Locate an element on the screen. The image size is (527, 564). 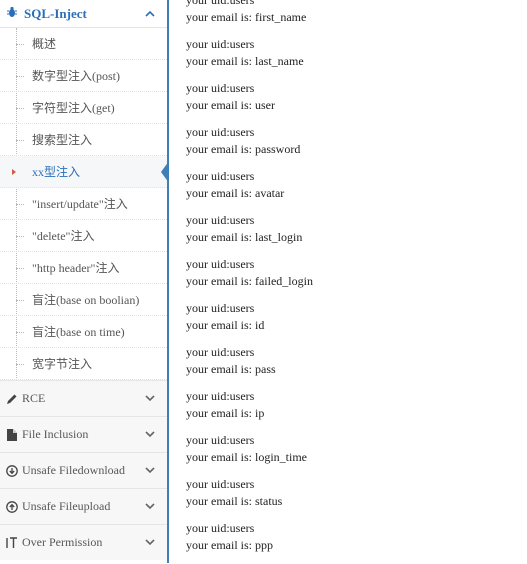
sidebar-item-label: "insert/update"注入 is located at coordinates (80, 204).